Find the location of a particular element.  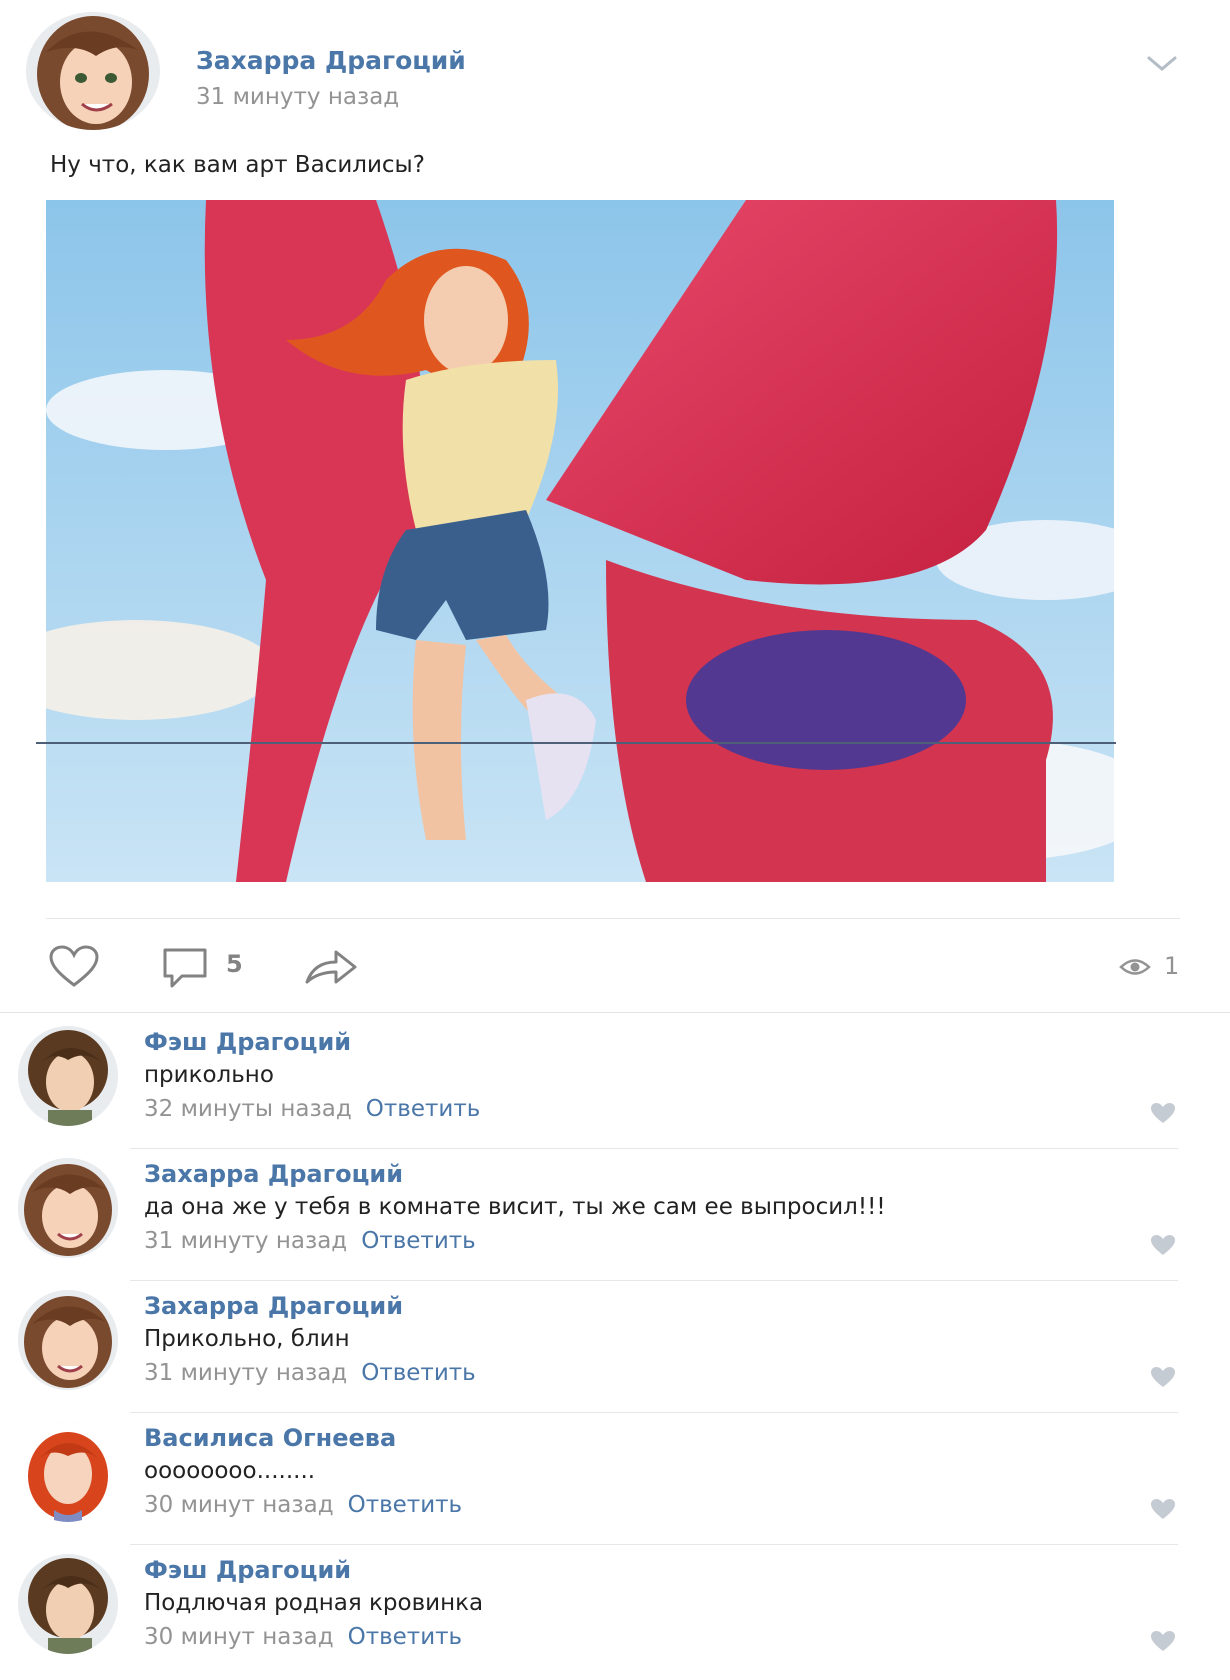

share-icon is located at coordinates (331, 967).